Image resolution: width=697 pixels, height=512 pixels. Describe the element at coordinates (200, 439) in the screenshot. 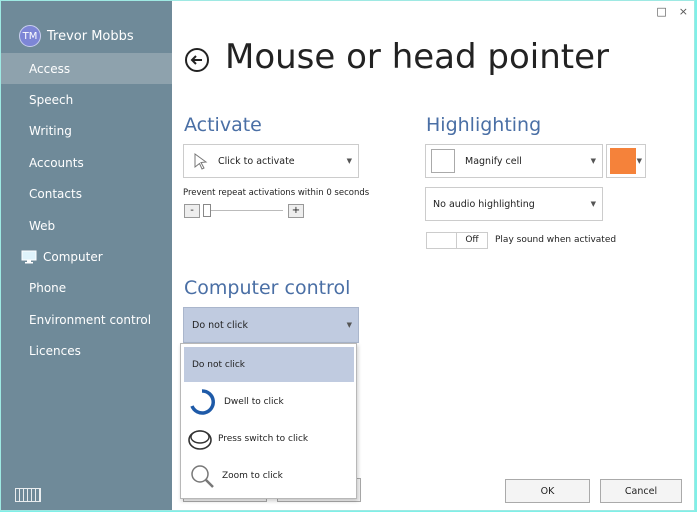

I see `switch-icon` at that location.